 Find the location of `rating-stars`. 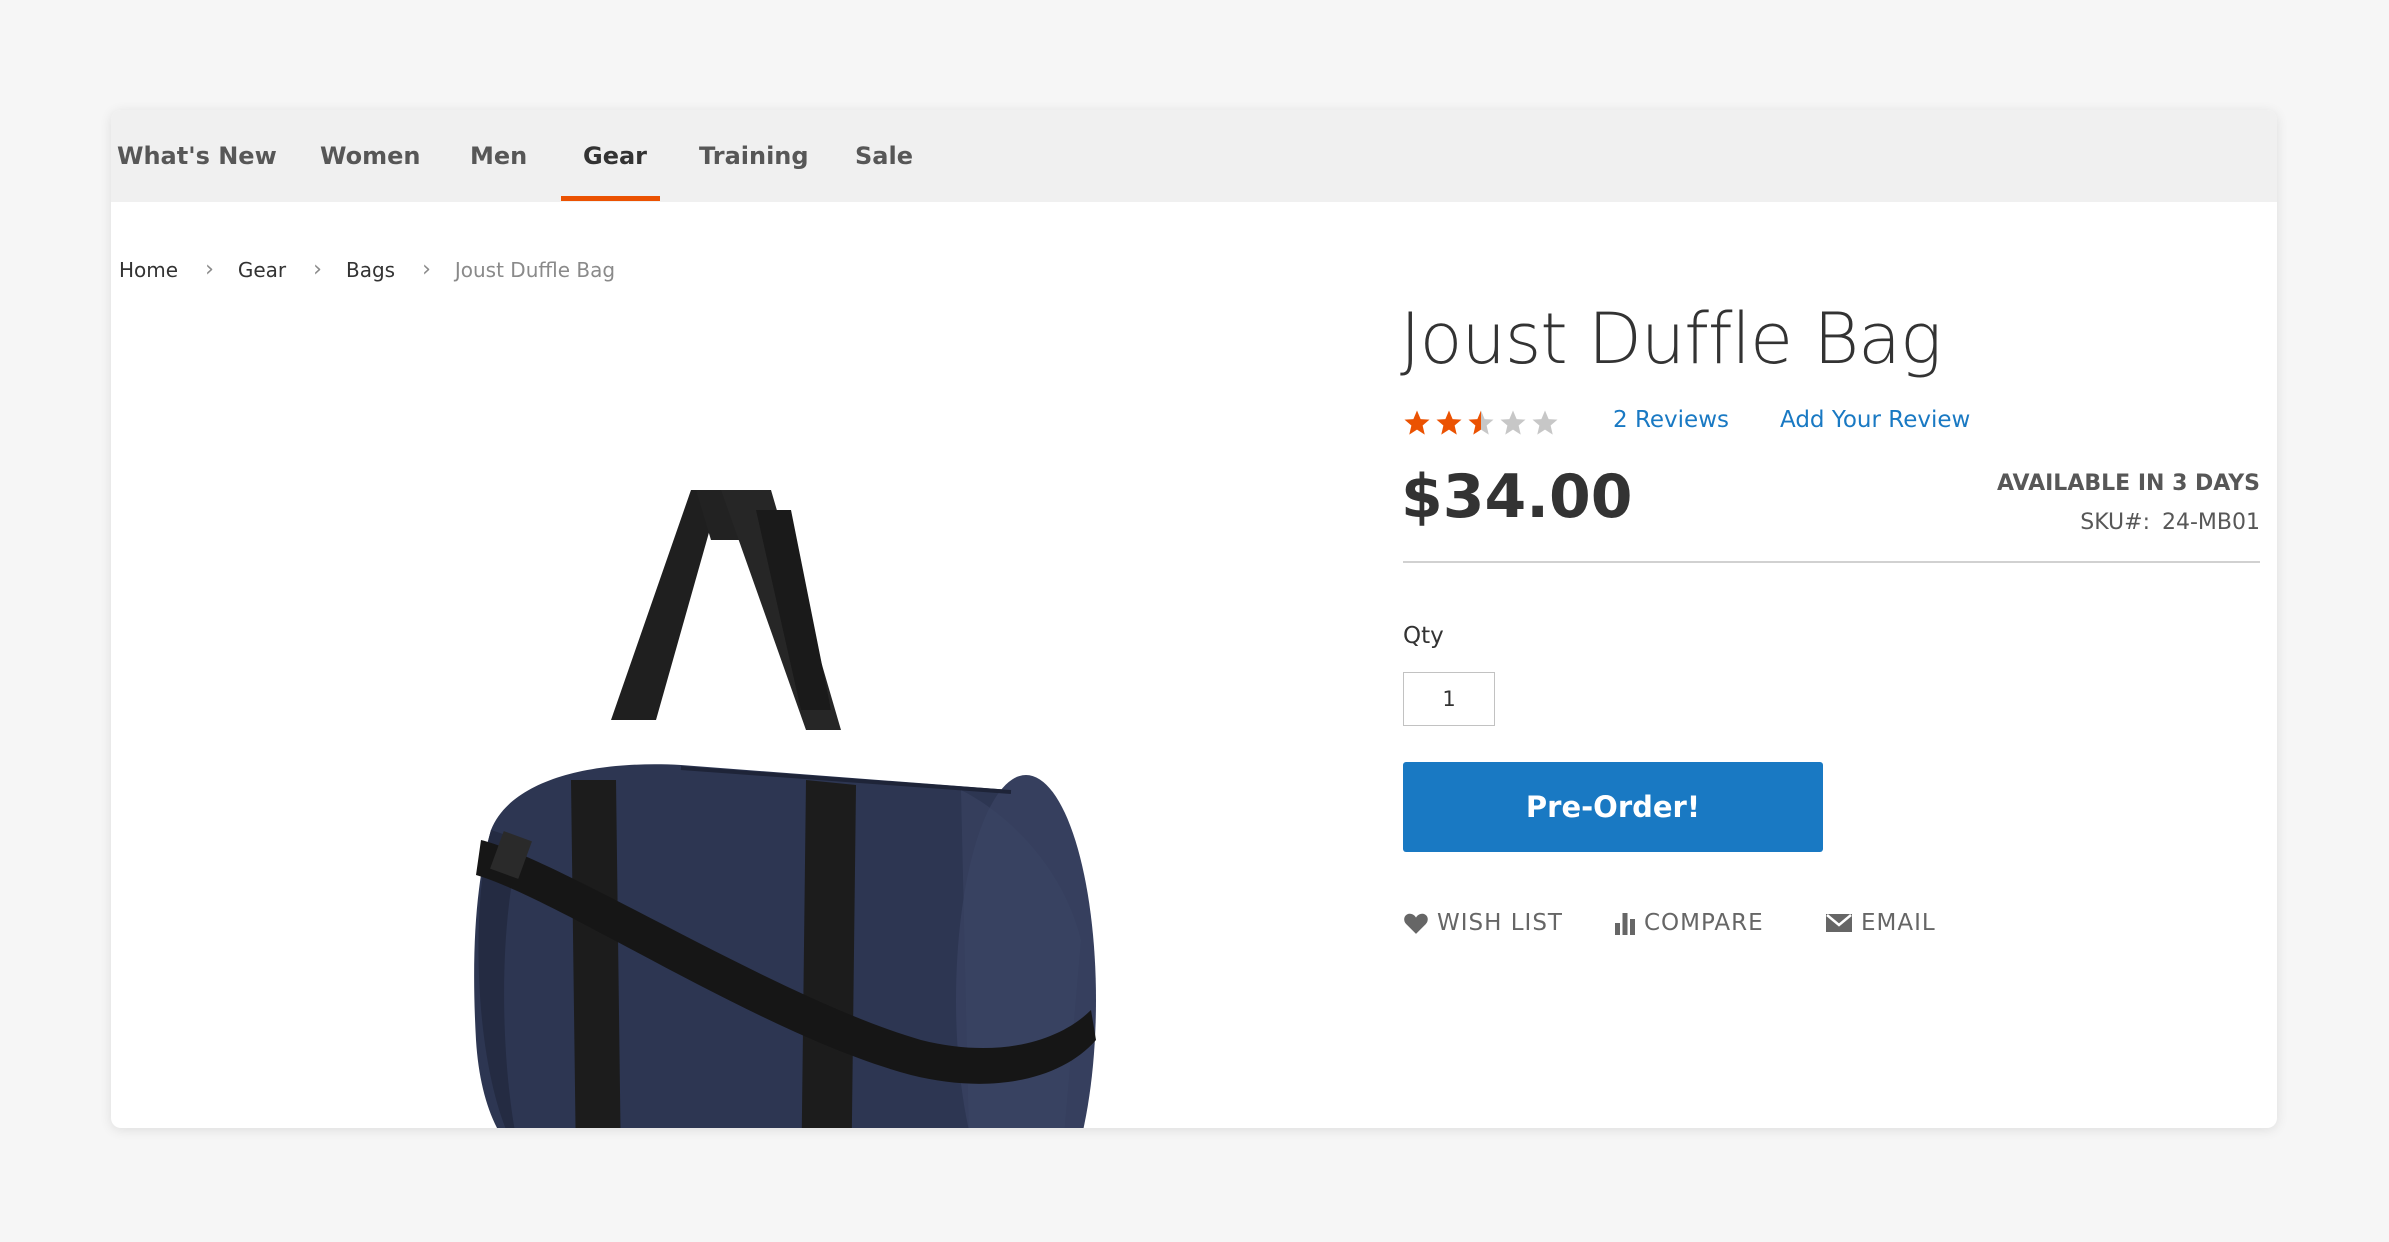

rating-stars is located at coordinates (1482, 423).